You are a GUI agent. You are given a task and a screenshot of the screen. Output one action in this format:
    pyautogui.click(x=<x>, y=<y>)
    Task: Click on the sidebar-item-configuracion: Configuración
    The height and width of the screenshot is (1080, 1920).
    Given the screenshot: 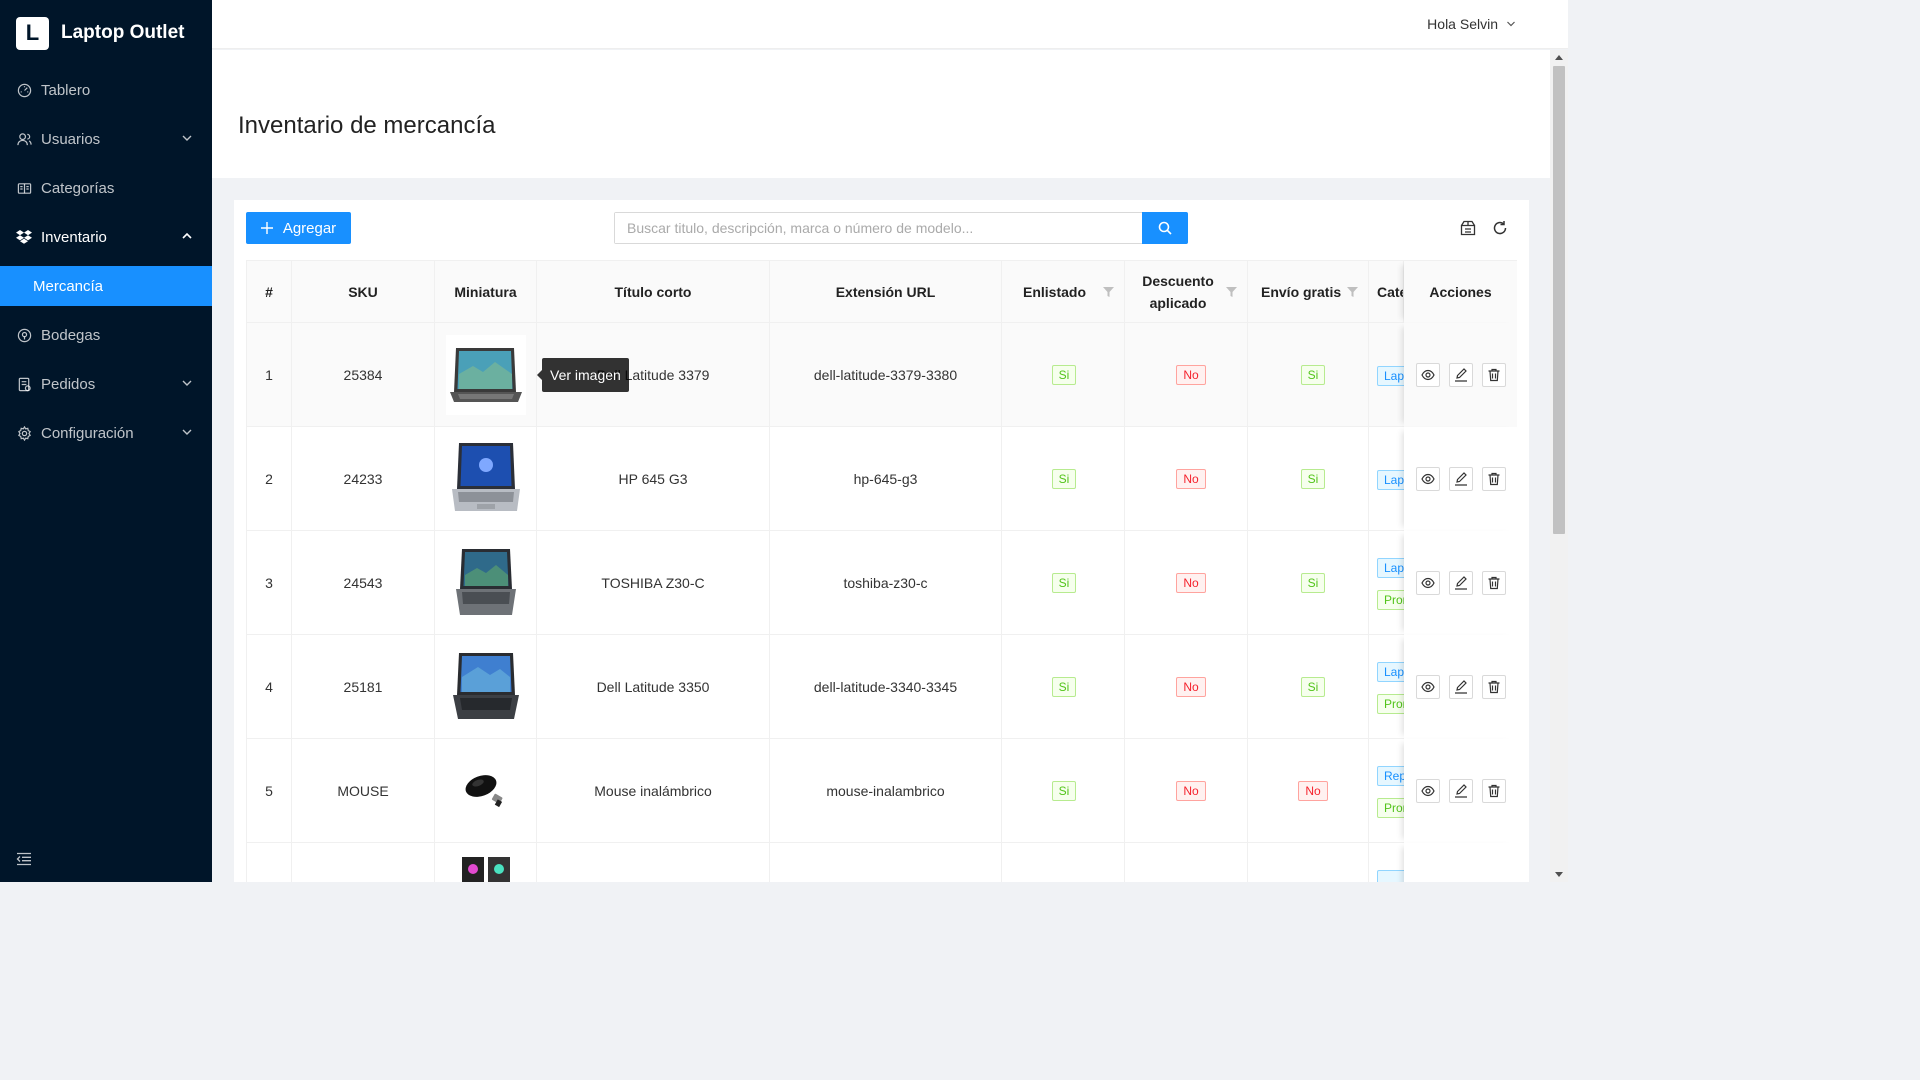 What is the action you would take?
    pyautogui.click(x=106, y=433)
    